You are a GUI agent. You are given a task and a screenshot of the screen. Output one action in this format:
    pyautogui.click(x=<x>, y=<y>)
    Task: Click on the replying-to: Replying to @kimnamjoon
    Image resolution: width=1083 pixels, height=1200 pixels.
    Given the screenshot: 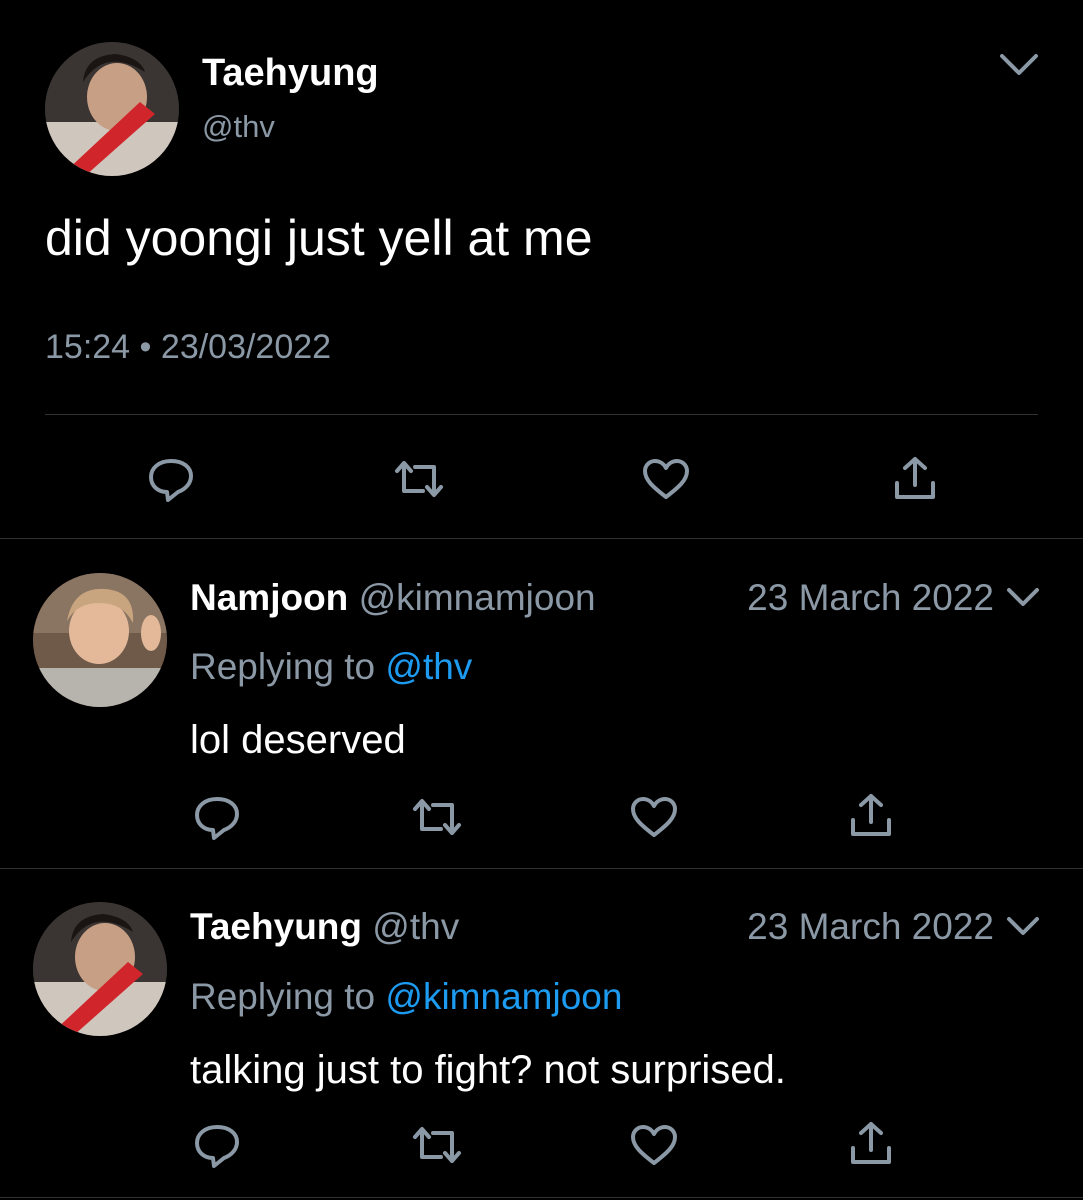 What is the action you would take?
    pyautogui.click(x=406, y=997)
    